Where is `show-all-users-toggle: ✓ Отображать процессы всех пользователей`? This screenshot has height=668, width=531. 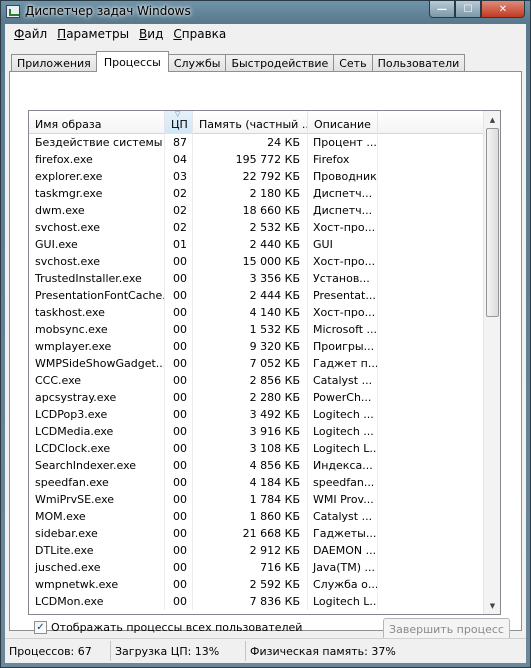 show-all-users-toggle: ✓ Отображать процессы всех пользователей is located at coordinates (168, 627).